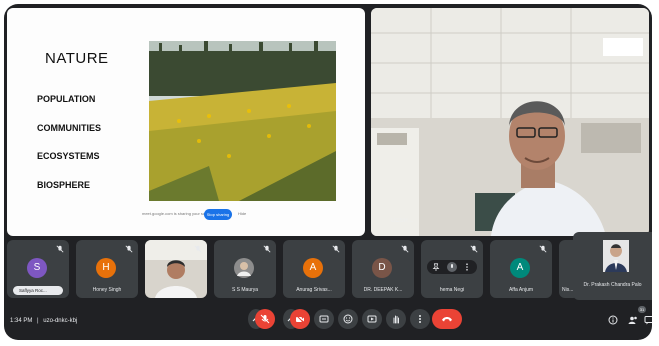 The image size is (659, 346). I want to click on videocam-off-icon, so click(300, 319).